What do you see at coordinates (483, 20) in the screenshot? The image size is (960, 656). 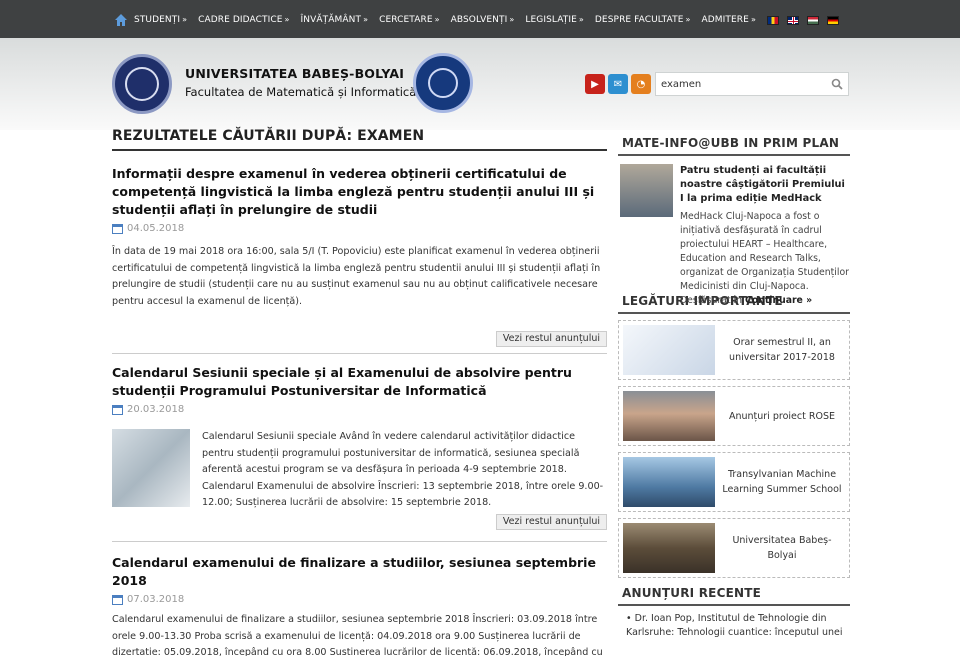 I see `nav-item-absolventi: ABSOLVENȚI»` at bounding box center [483, 20].